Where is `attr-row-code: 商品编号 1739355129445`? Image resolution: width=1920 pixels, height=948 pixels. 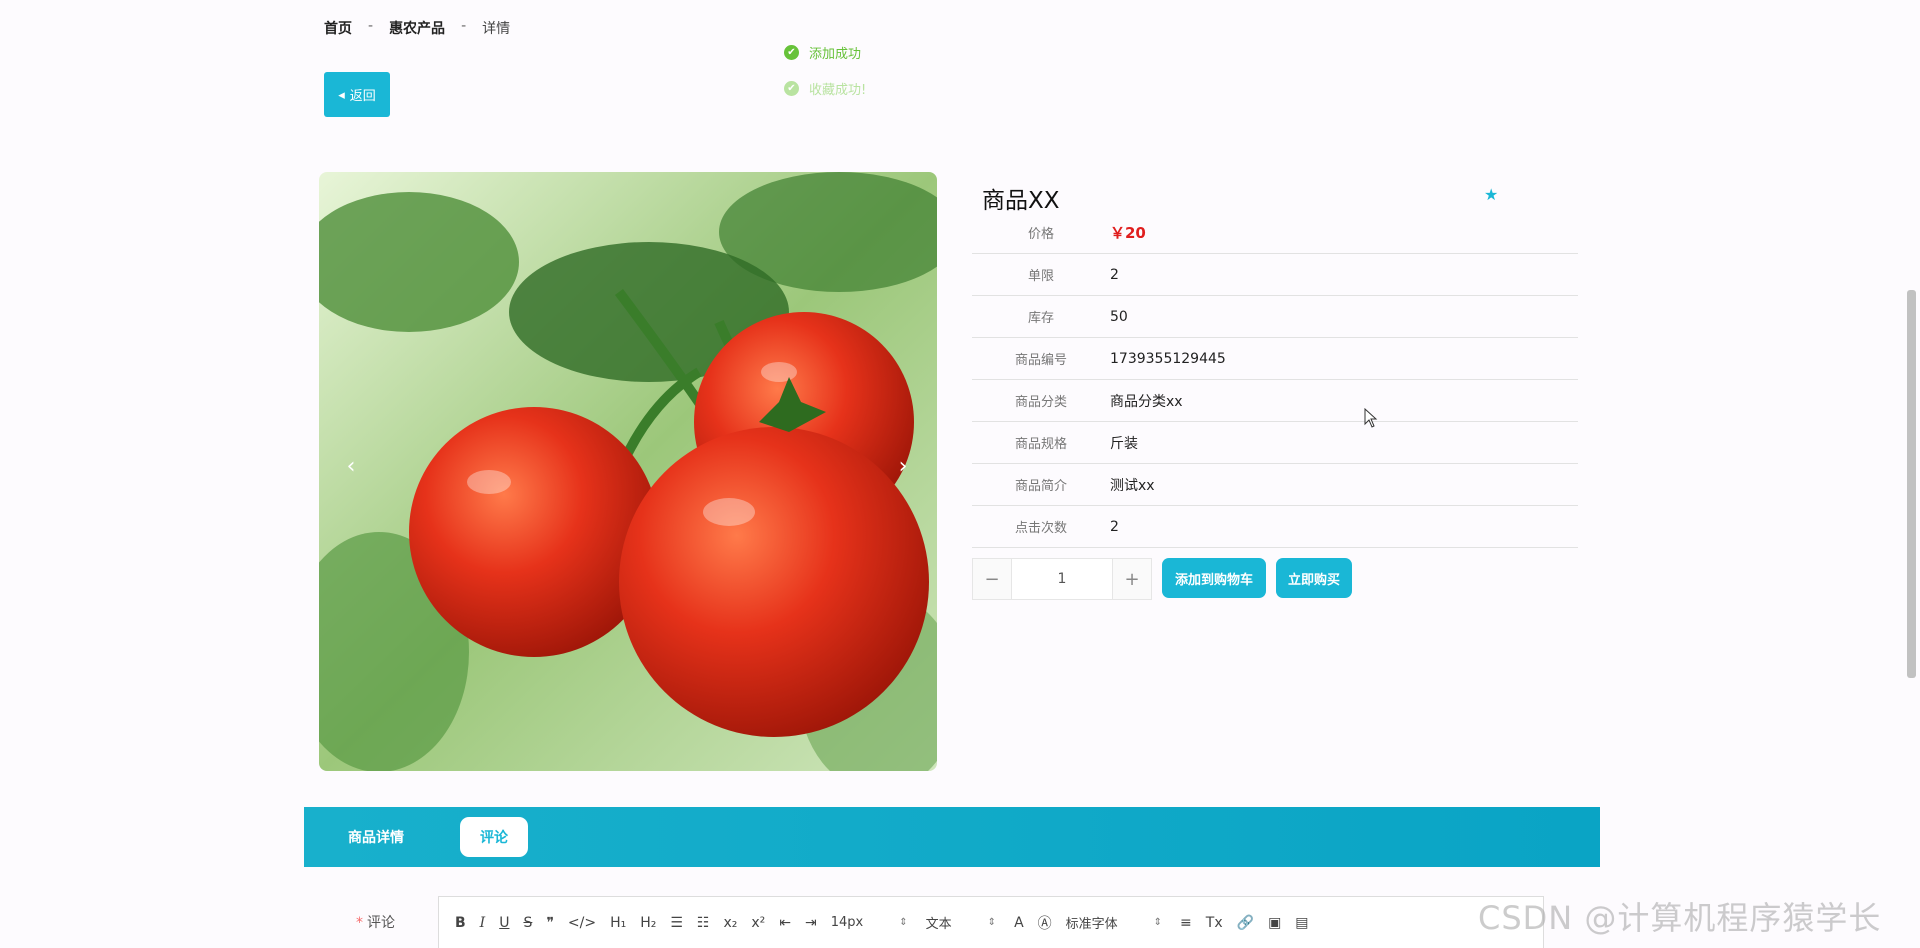 attr-row-code: 商品编号 1739355129445 is located at coordinates (1275, 359).